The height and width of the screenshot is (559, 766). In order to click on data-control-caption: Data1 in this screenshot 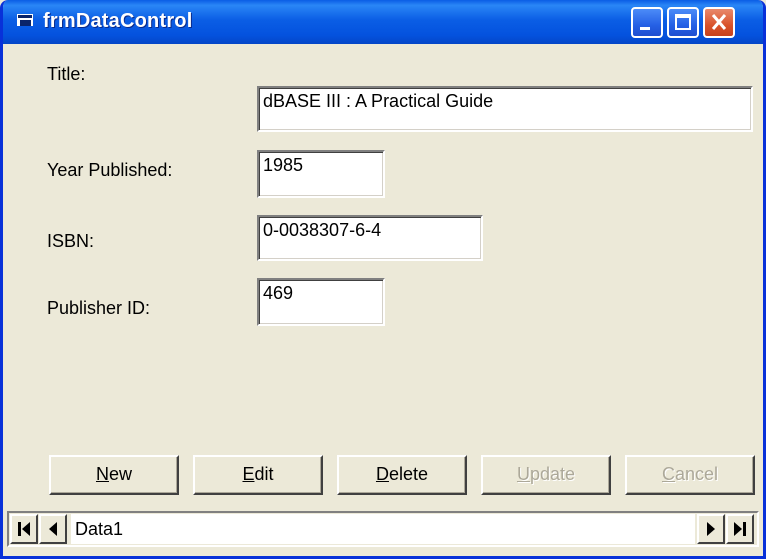, I will do `click(383, 529)`.